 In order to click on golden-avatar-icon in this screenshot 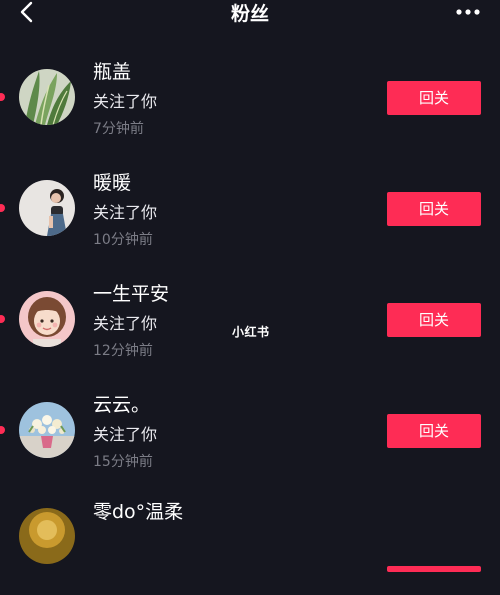, I will do `click(47, 536)`.